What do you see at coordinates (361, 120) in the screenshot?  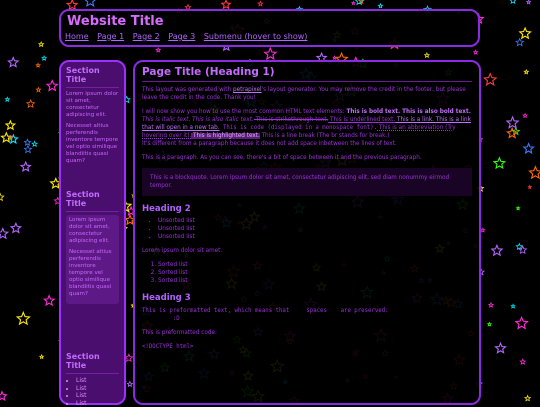 I see `underlined-text: This is underlined text.` at bounding box center [361, 120].